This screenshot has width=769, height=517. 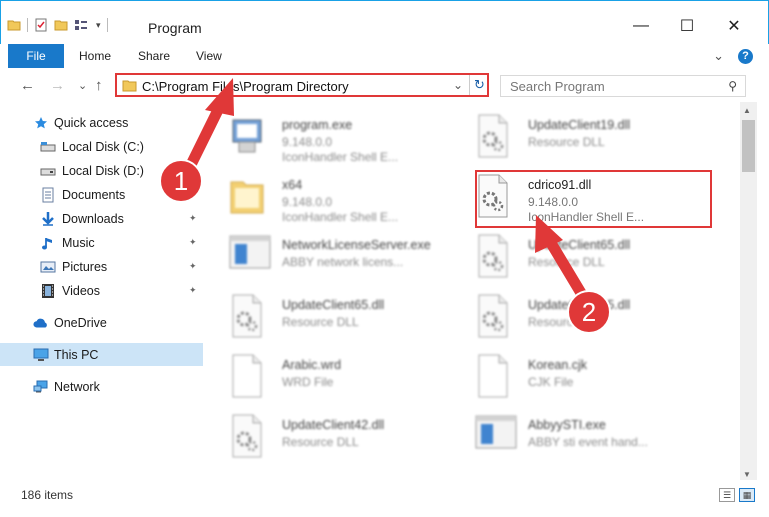 What do you see at coordinates (41, 387) in the screenshot?
I see `network-icon` at bounding box center [41, 387].